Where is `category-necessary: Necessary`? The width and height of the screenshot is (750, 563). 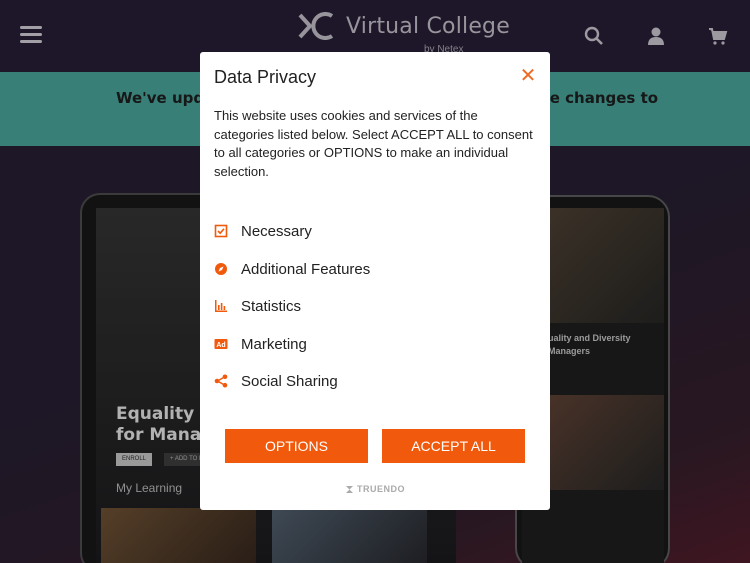 category-necessary: Necessary is located at coordinates (263, 231).